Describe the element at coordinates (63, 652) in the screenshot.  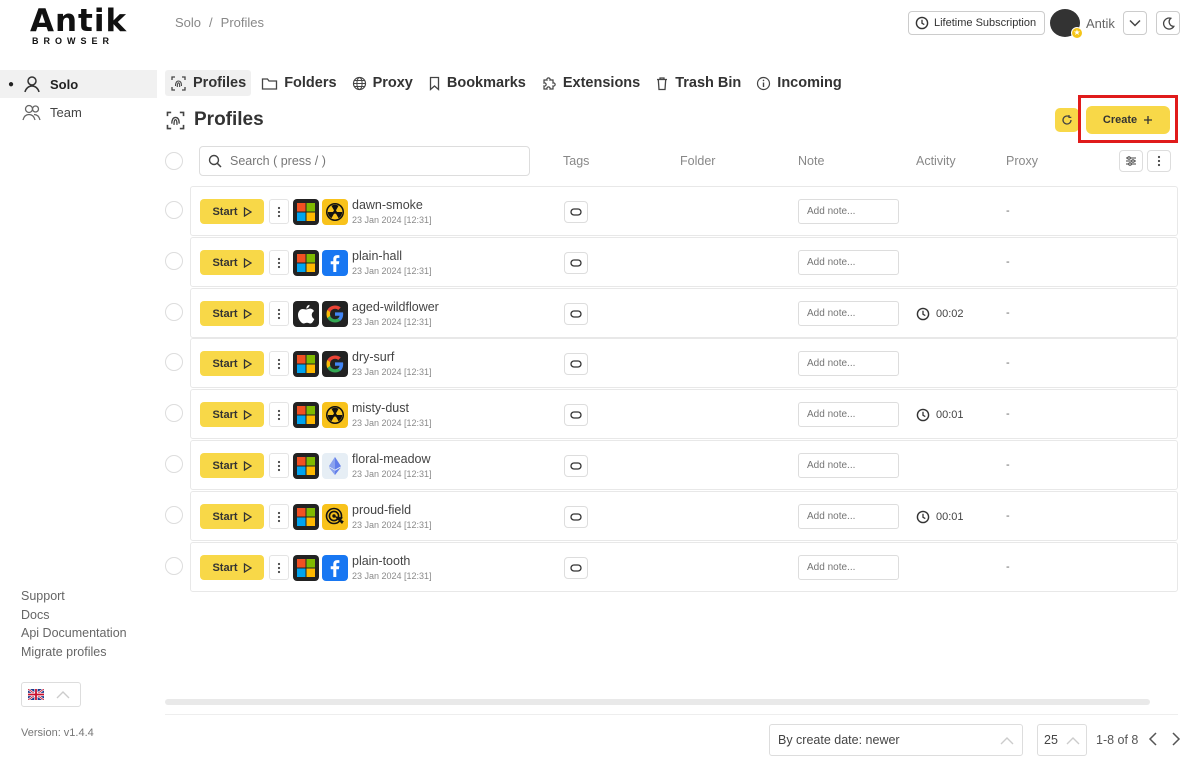
I see `migrate-profiles-link: Migrate profiles` at that location.